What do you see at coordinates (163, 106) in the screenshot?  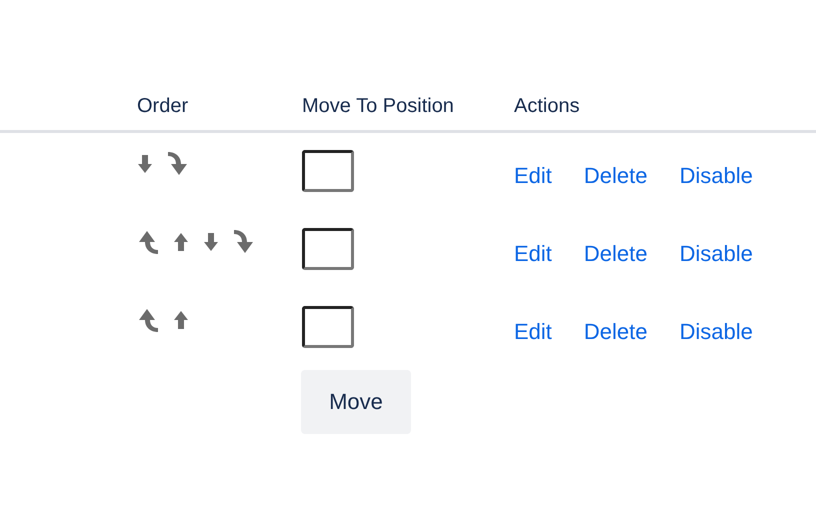 I see `column-header: Order` at bounding box center [163, 106].